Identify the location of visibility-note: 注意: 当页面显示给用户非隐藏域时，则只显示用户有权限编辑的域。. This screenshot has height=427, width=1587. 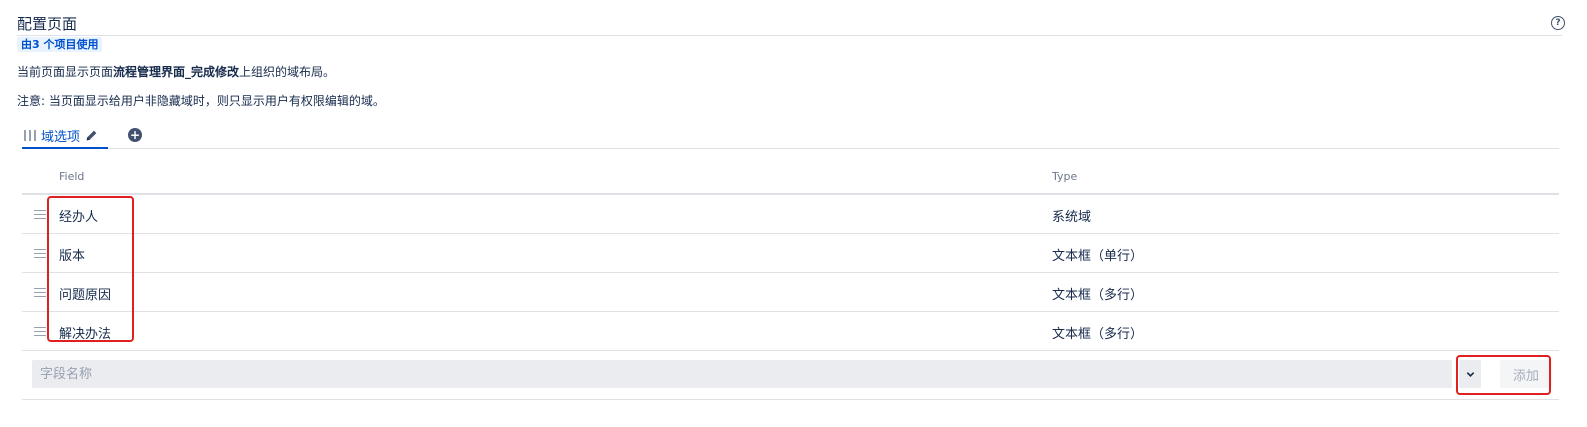
(201, 101).